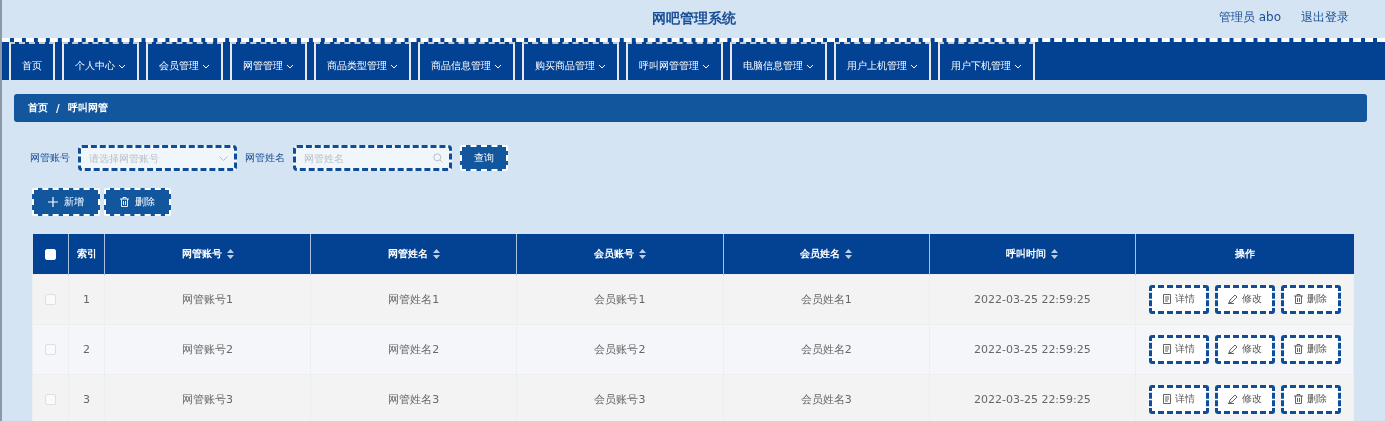  I want to click on table-cell: 网管账号2, so click(208, 349).